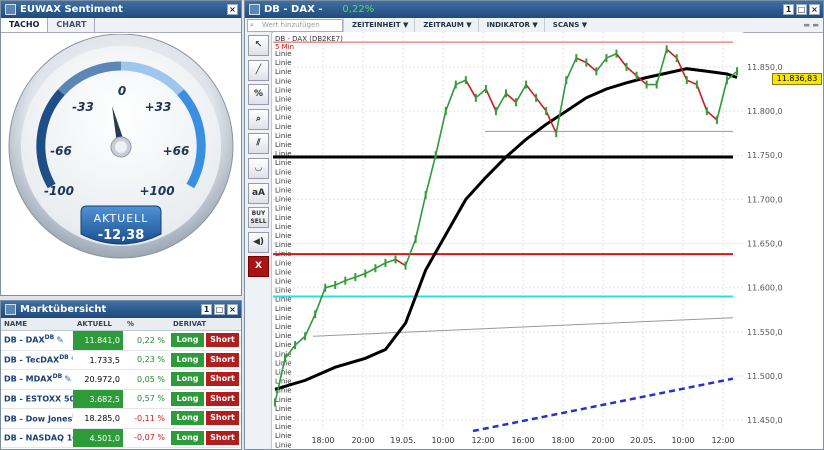  What do you see at coordinates (534, 9) in the screenshot?
I see `chart-titlebar: DB - DAX - 0,22% 1 □ ×` at bounding box center [534, 9].